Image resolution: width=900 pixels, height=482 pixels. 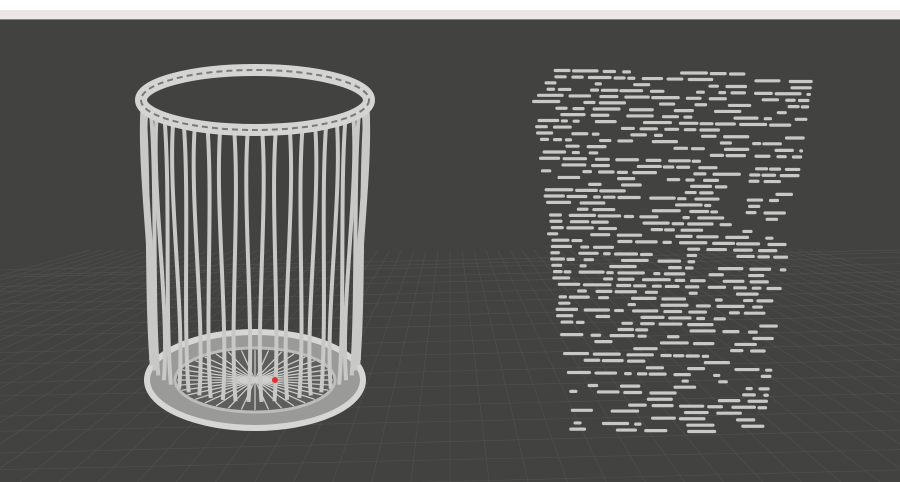 What do you see at coordinates (450, 15) in the screenshot?
I see `toolbar` at bounding box center [450, 15].